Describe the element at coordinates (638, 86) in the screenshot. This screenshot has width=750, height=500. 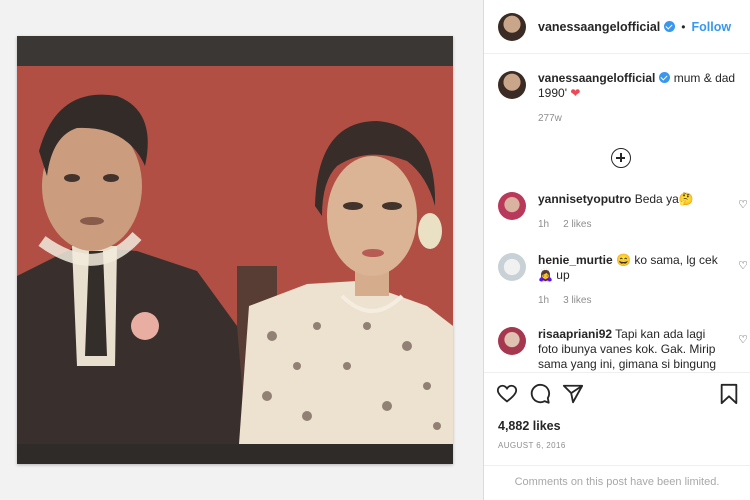
I see `caption-text: vanessaangelofficial mum & dad 1990' ❤` at that location.